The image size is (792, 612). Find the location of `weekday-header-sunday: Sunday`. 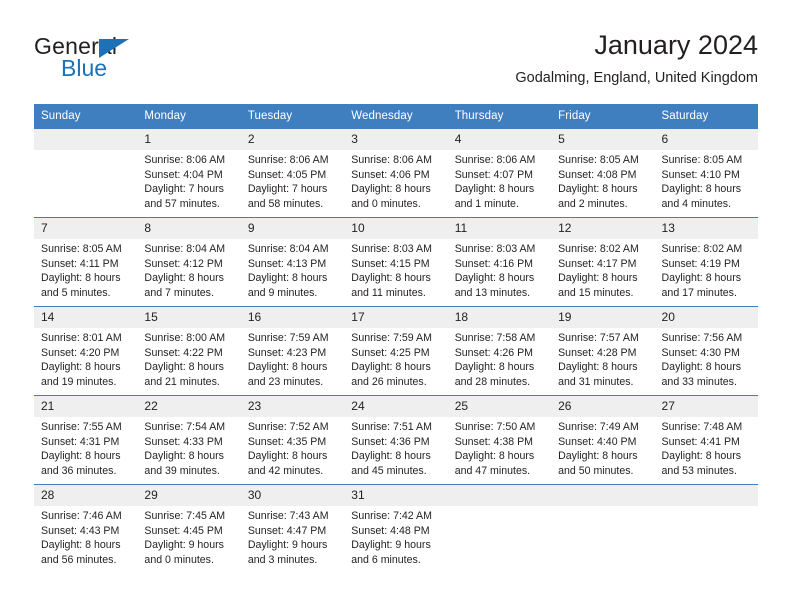

weekday-header-sunday: Sunday is located at coordinates (86, 116).